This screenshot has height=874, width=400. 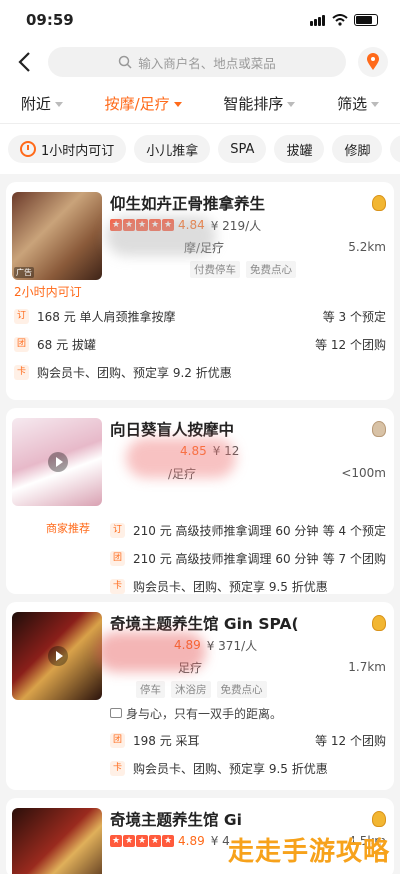 What do you see at coordinates (200, 316) in the screenshot?
I see `deal-row: 订 168 元 单人肩颈推拿按摩等 3 个预定` at bounding box center [200, 316].